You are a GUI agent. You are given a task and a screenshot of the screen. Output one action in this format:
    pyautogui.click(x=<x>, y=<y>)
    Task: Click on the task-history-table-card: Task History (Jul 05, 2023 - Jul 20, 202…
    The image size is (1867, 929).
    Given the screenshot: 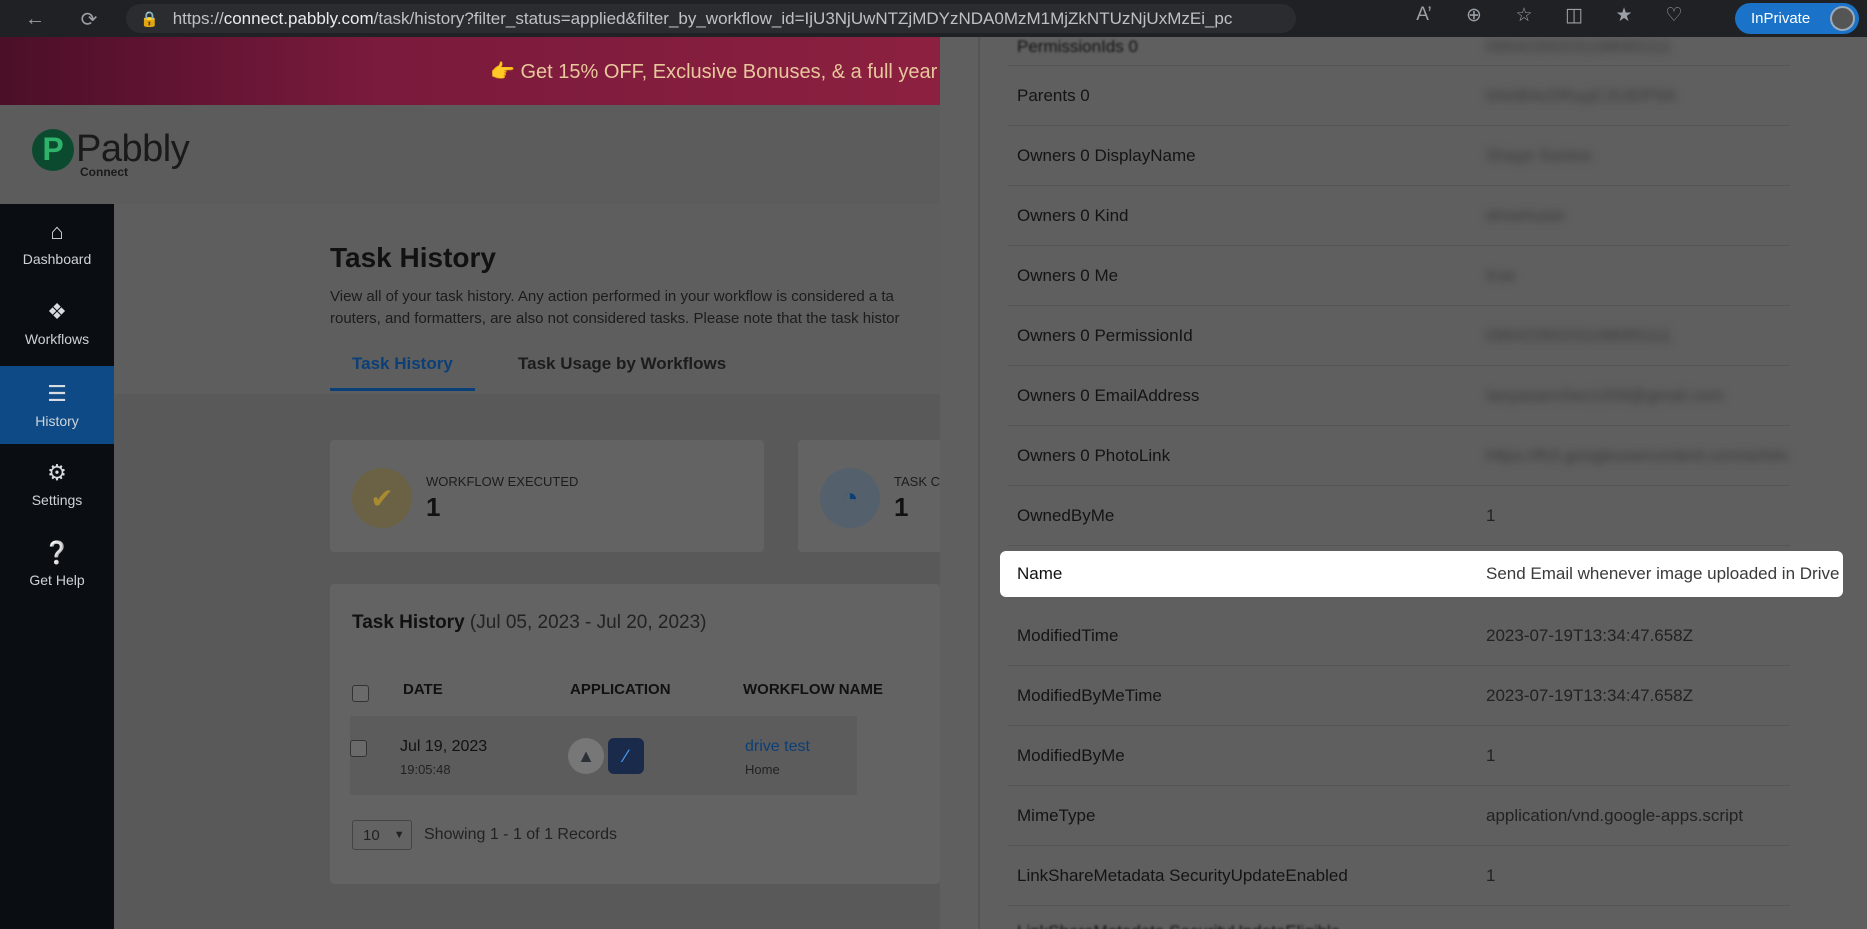 What is the action you would take?
    pyautogui.click(x=635, y=734)
    